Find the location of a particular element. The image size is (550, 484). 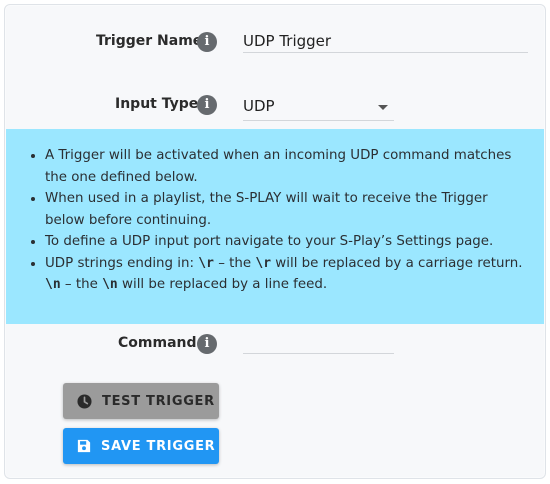

save-trigger-button: SAVE TRIGGER is located at coordinates (141, 446).